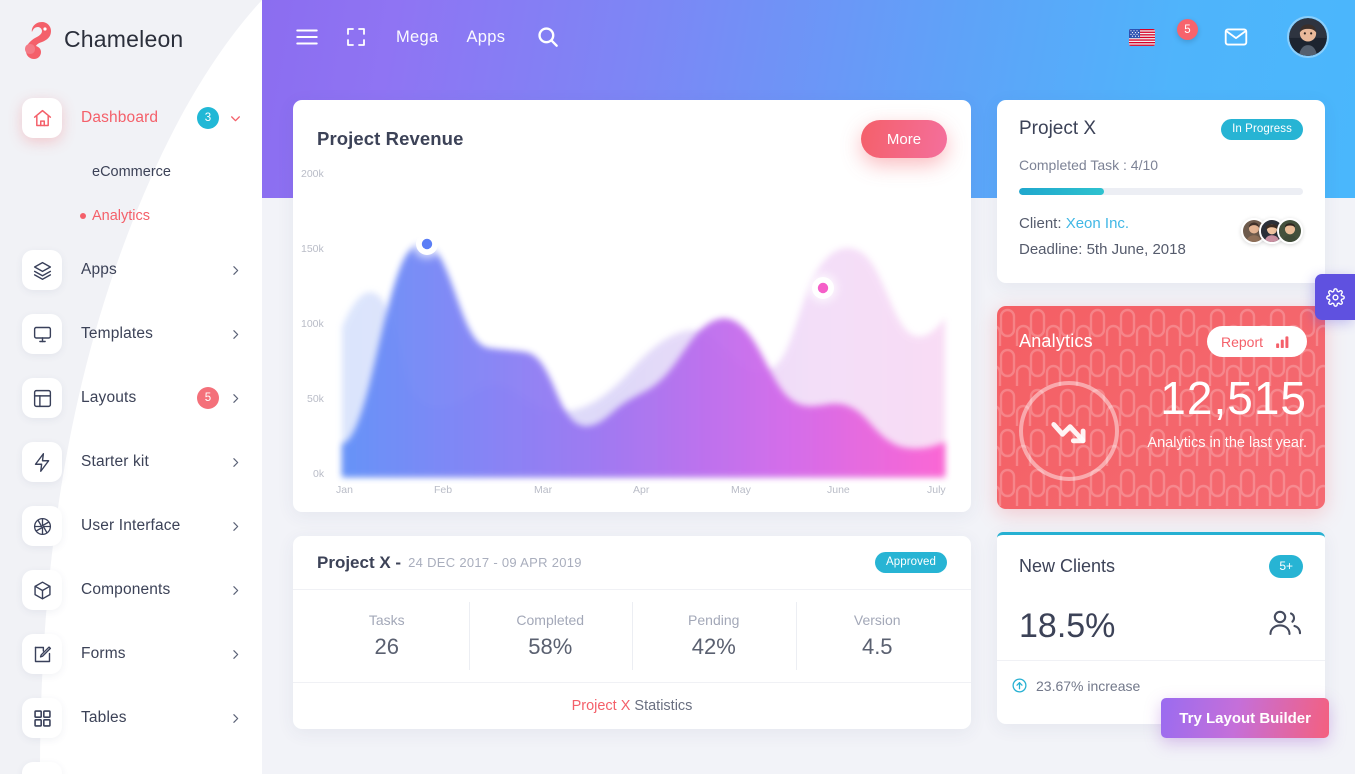 This screenshot has height=774, width=1355. What do you see at coordinates (1233, 398) in the screenshot?
I see `analytics-value: 12,515` at bounding box center [1233, 398].